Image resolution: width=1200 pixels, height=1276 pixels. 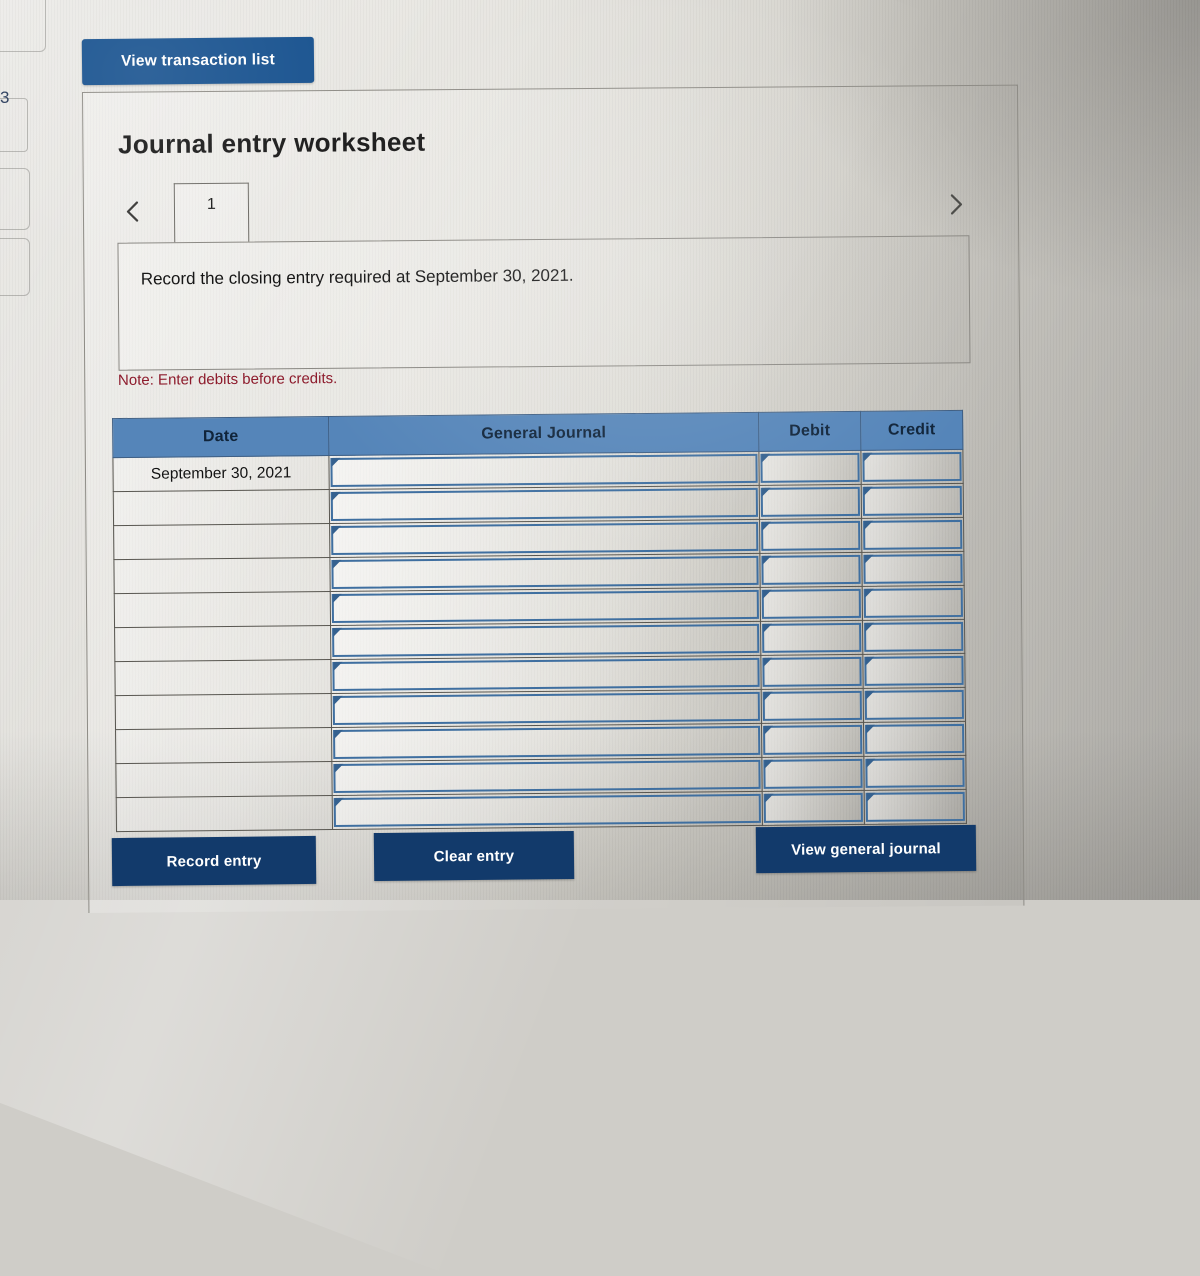 What do you see at coordinates (214, 861) in the screenshot?
I see `record-entry-button: Record entry` at bounding box center [214, 861].